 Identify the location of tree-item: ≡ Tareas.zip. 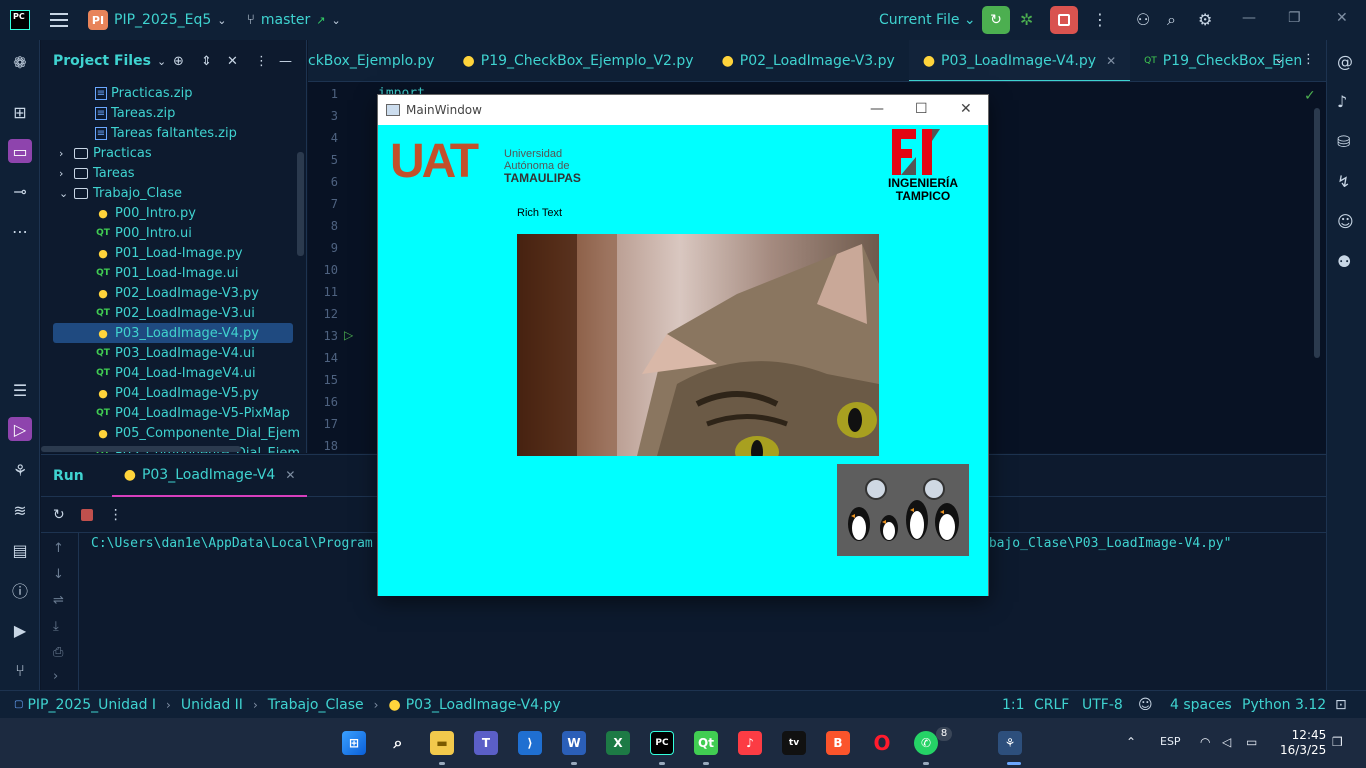
(173, 113).